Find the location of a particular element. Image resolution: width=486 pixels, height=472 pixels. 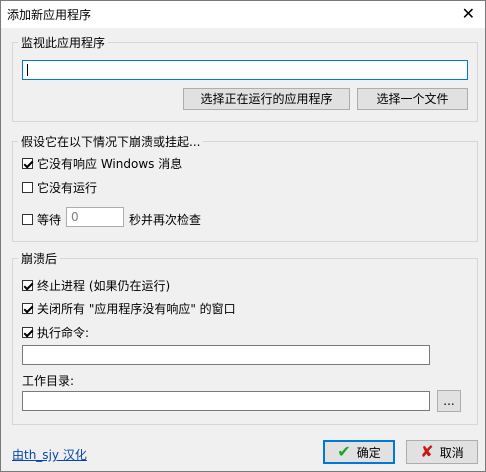

text-caret is located at coordinates (27, 70).